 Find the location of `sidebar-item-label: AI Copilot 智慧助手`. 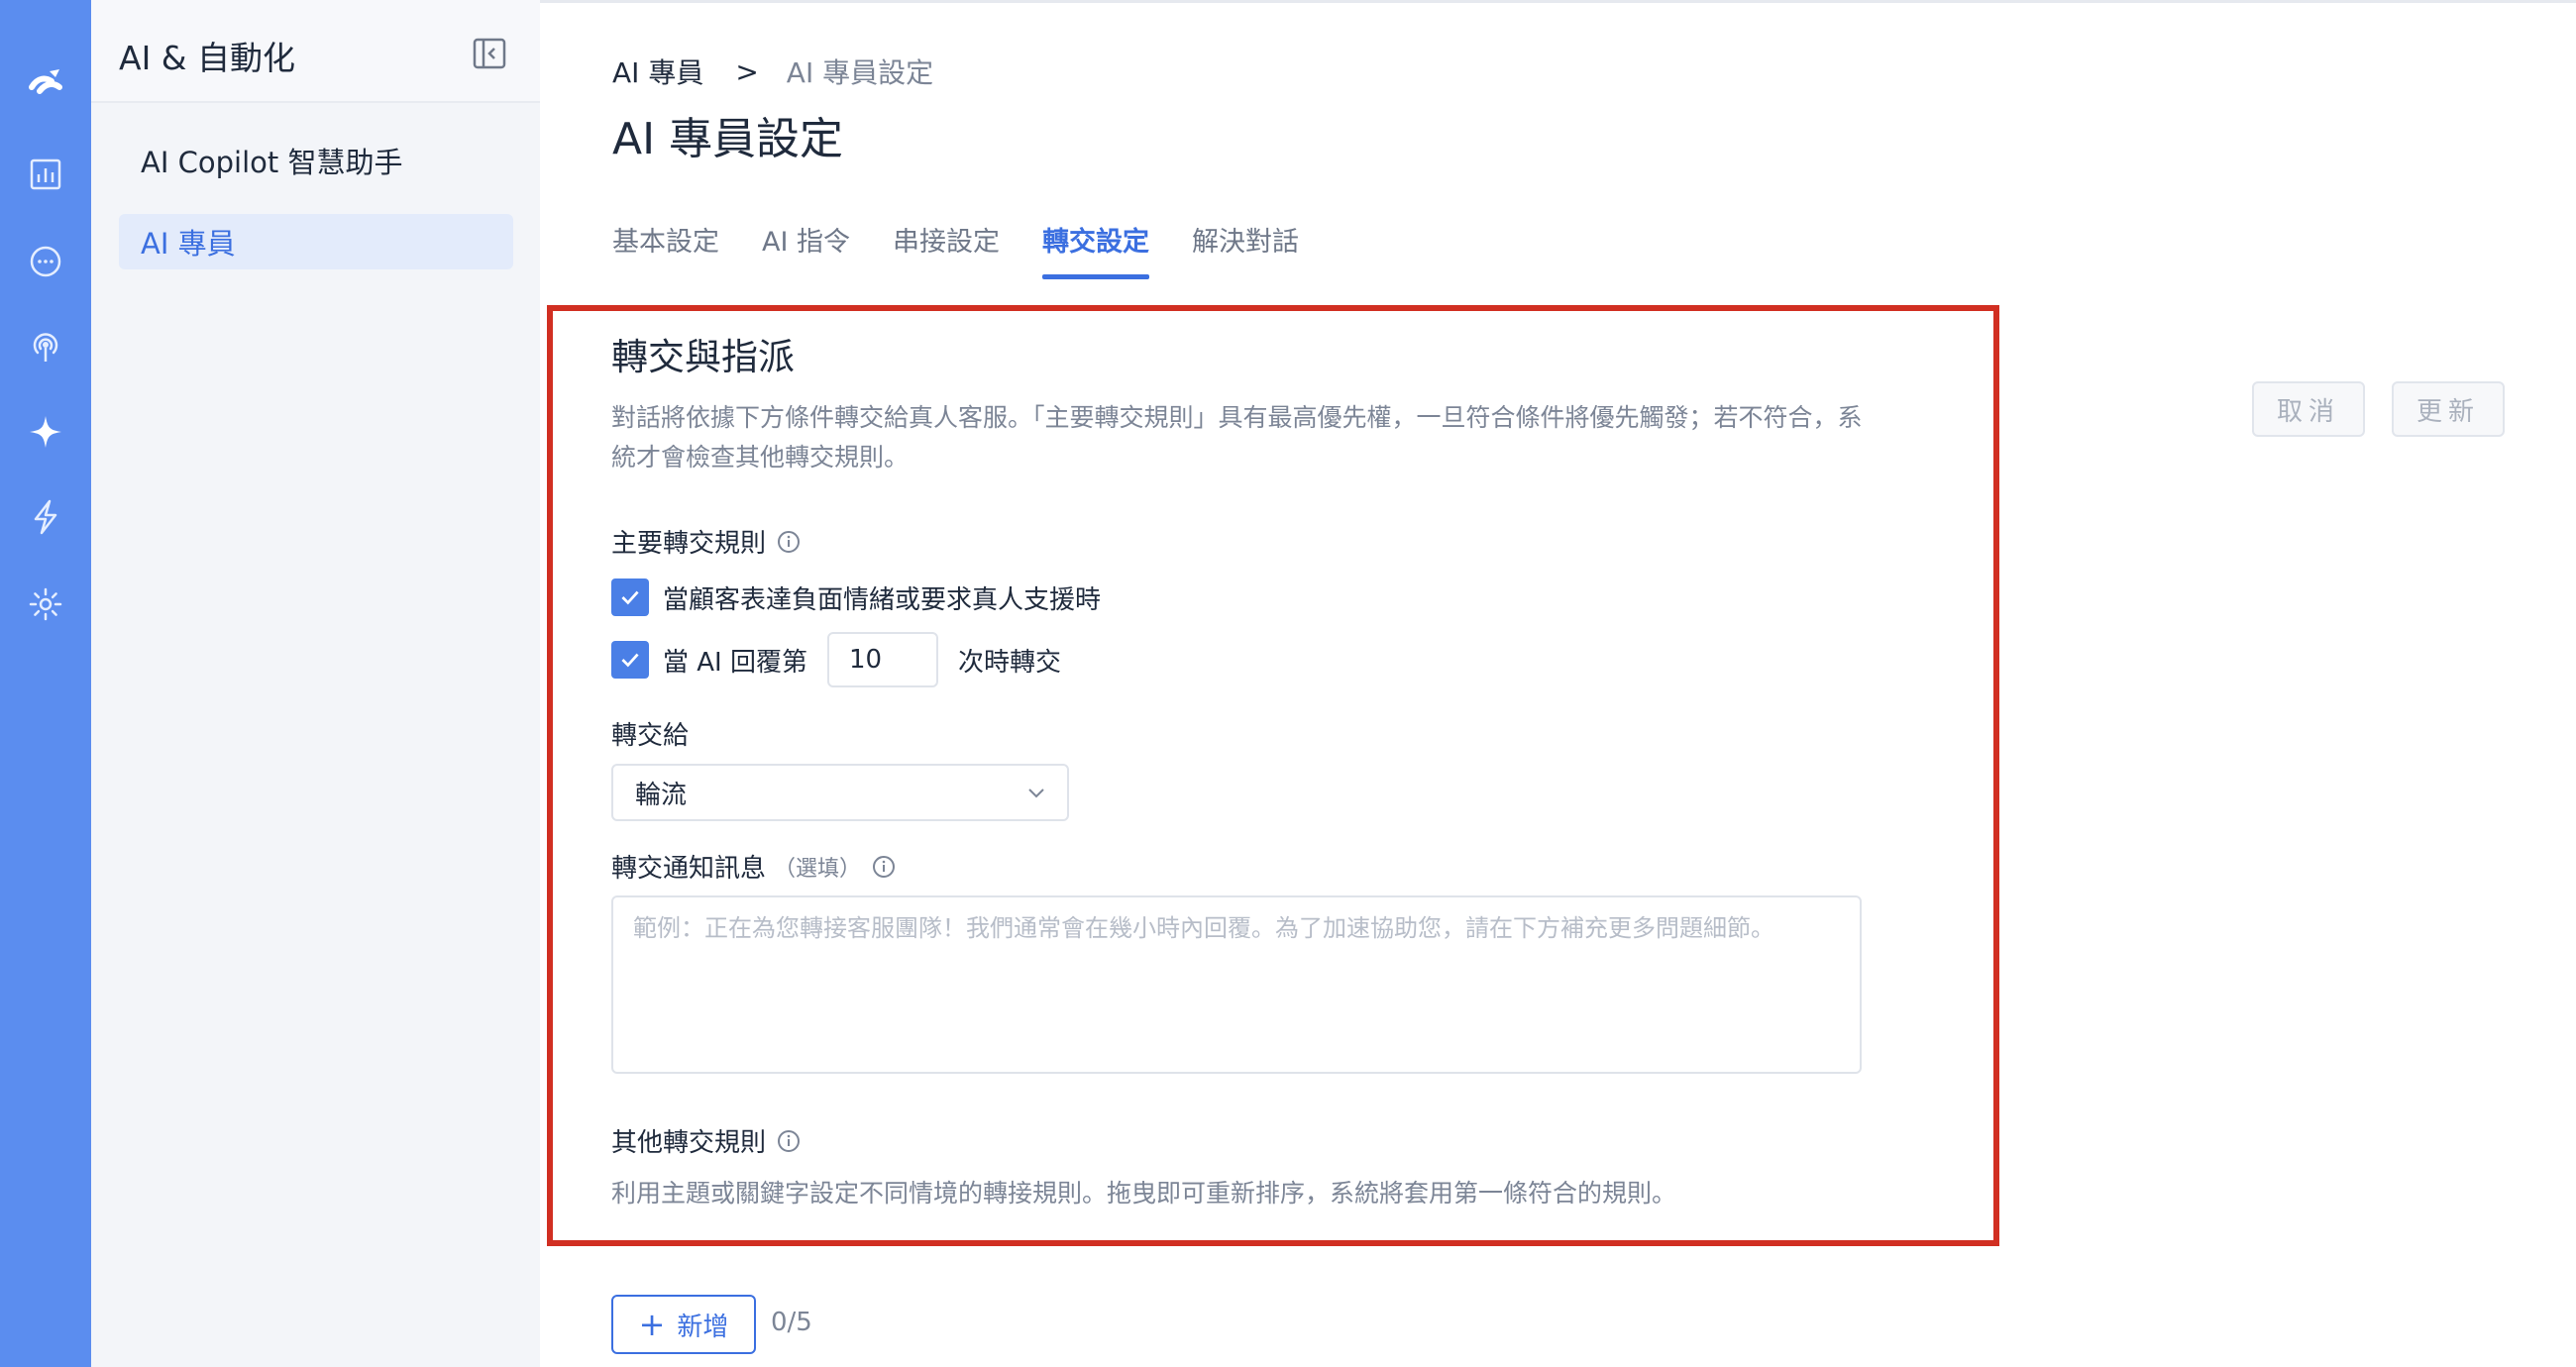

sidebar-item-label: AI Copilot 智慧助手 is located at coordinates (272, 162).